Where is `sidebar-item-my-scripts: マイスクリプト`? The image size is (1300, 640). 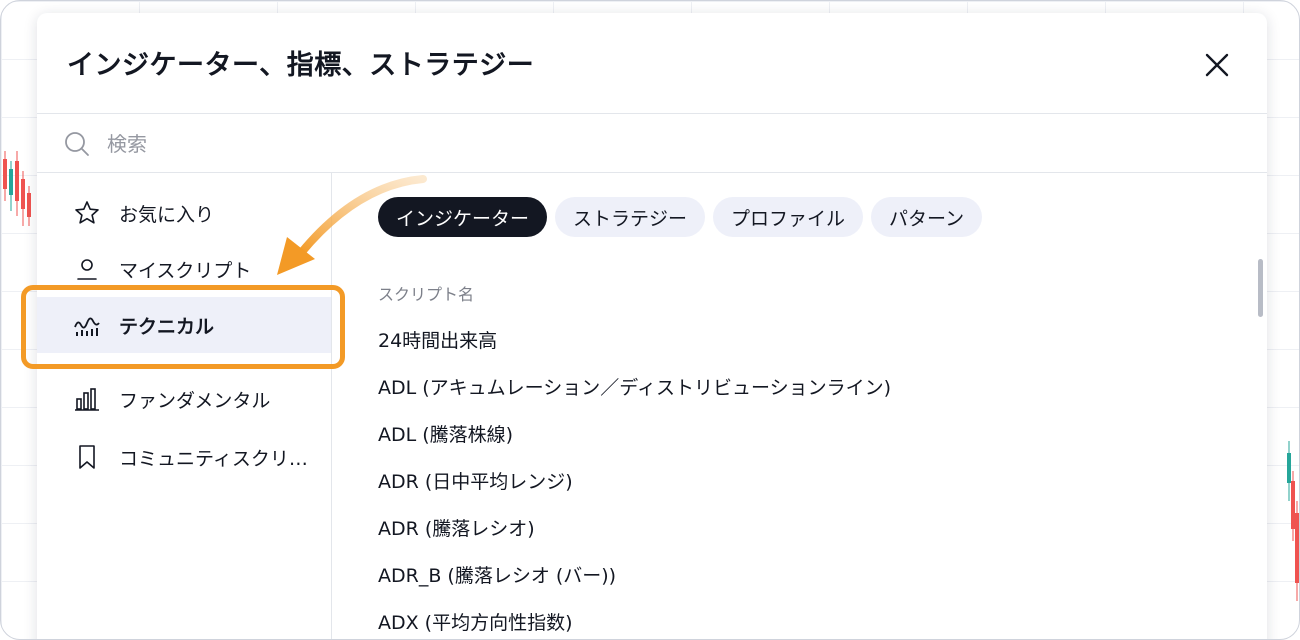 sidebar-item-my-scripts: マイスクリプト is located at coordinates (184, 269).